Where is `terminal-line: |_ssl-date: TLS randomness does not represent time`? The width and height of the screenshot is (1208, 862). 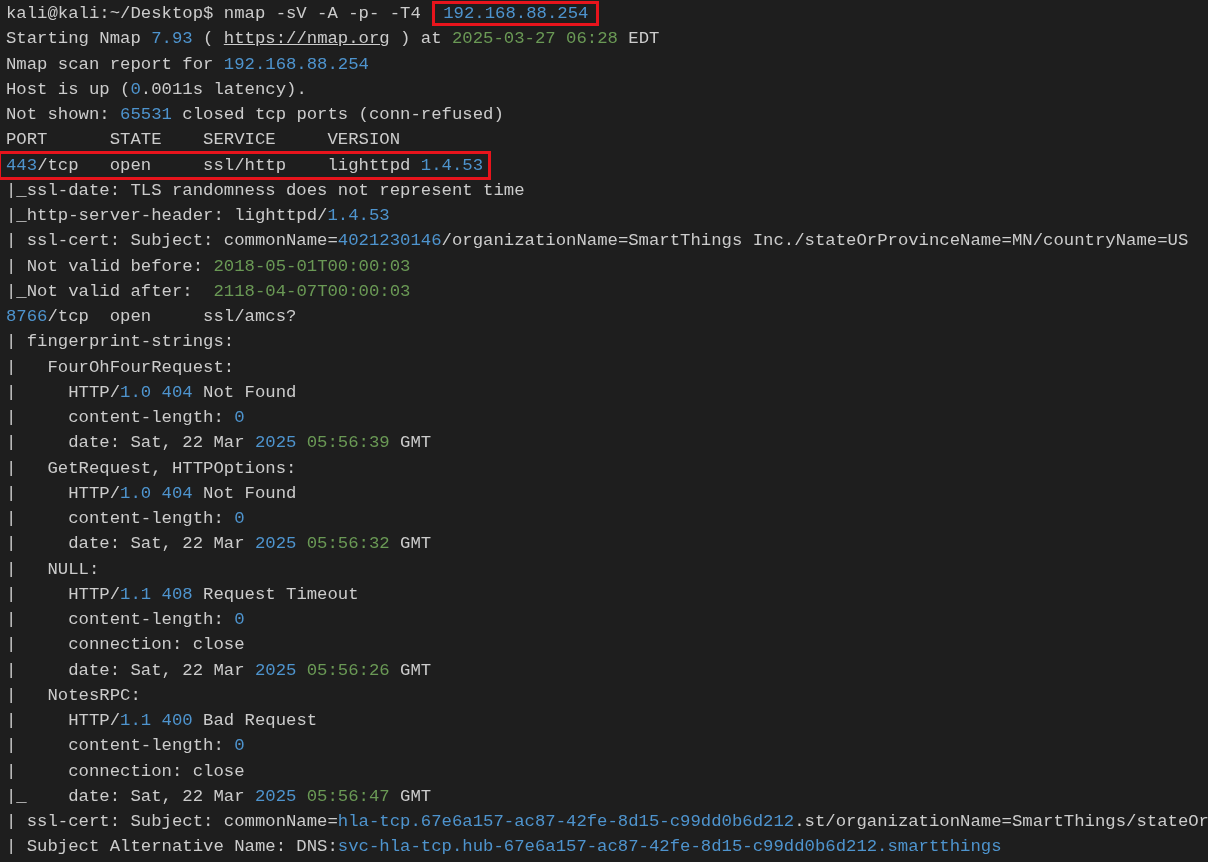
terminal-line: |_ssl-date: TLS randomness does not represent time is located at coordinates (265, 190).